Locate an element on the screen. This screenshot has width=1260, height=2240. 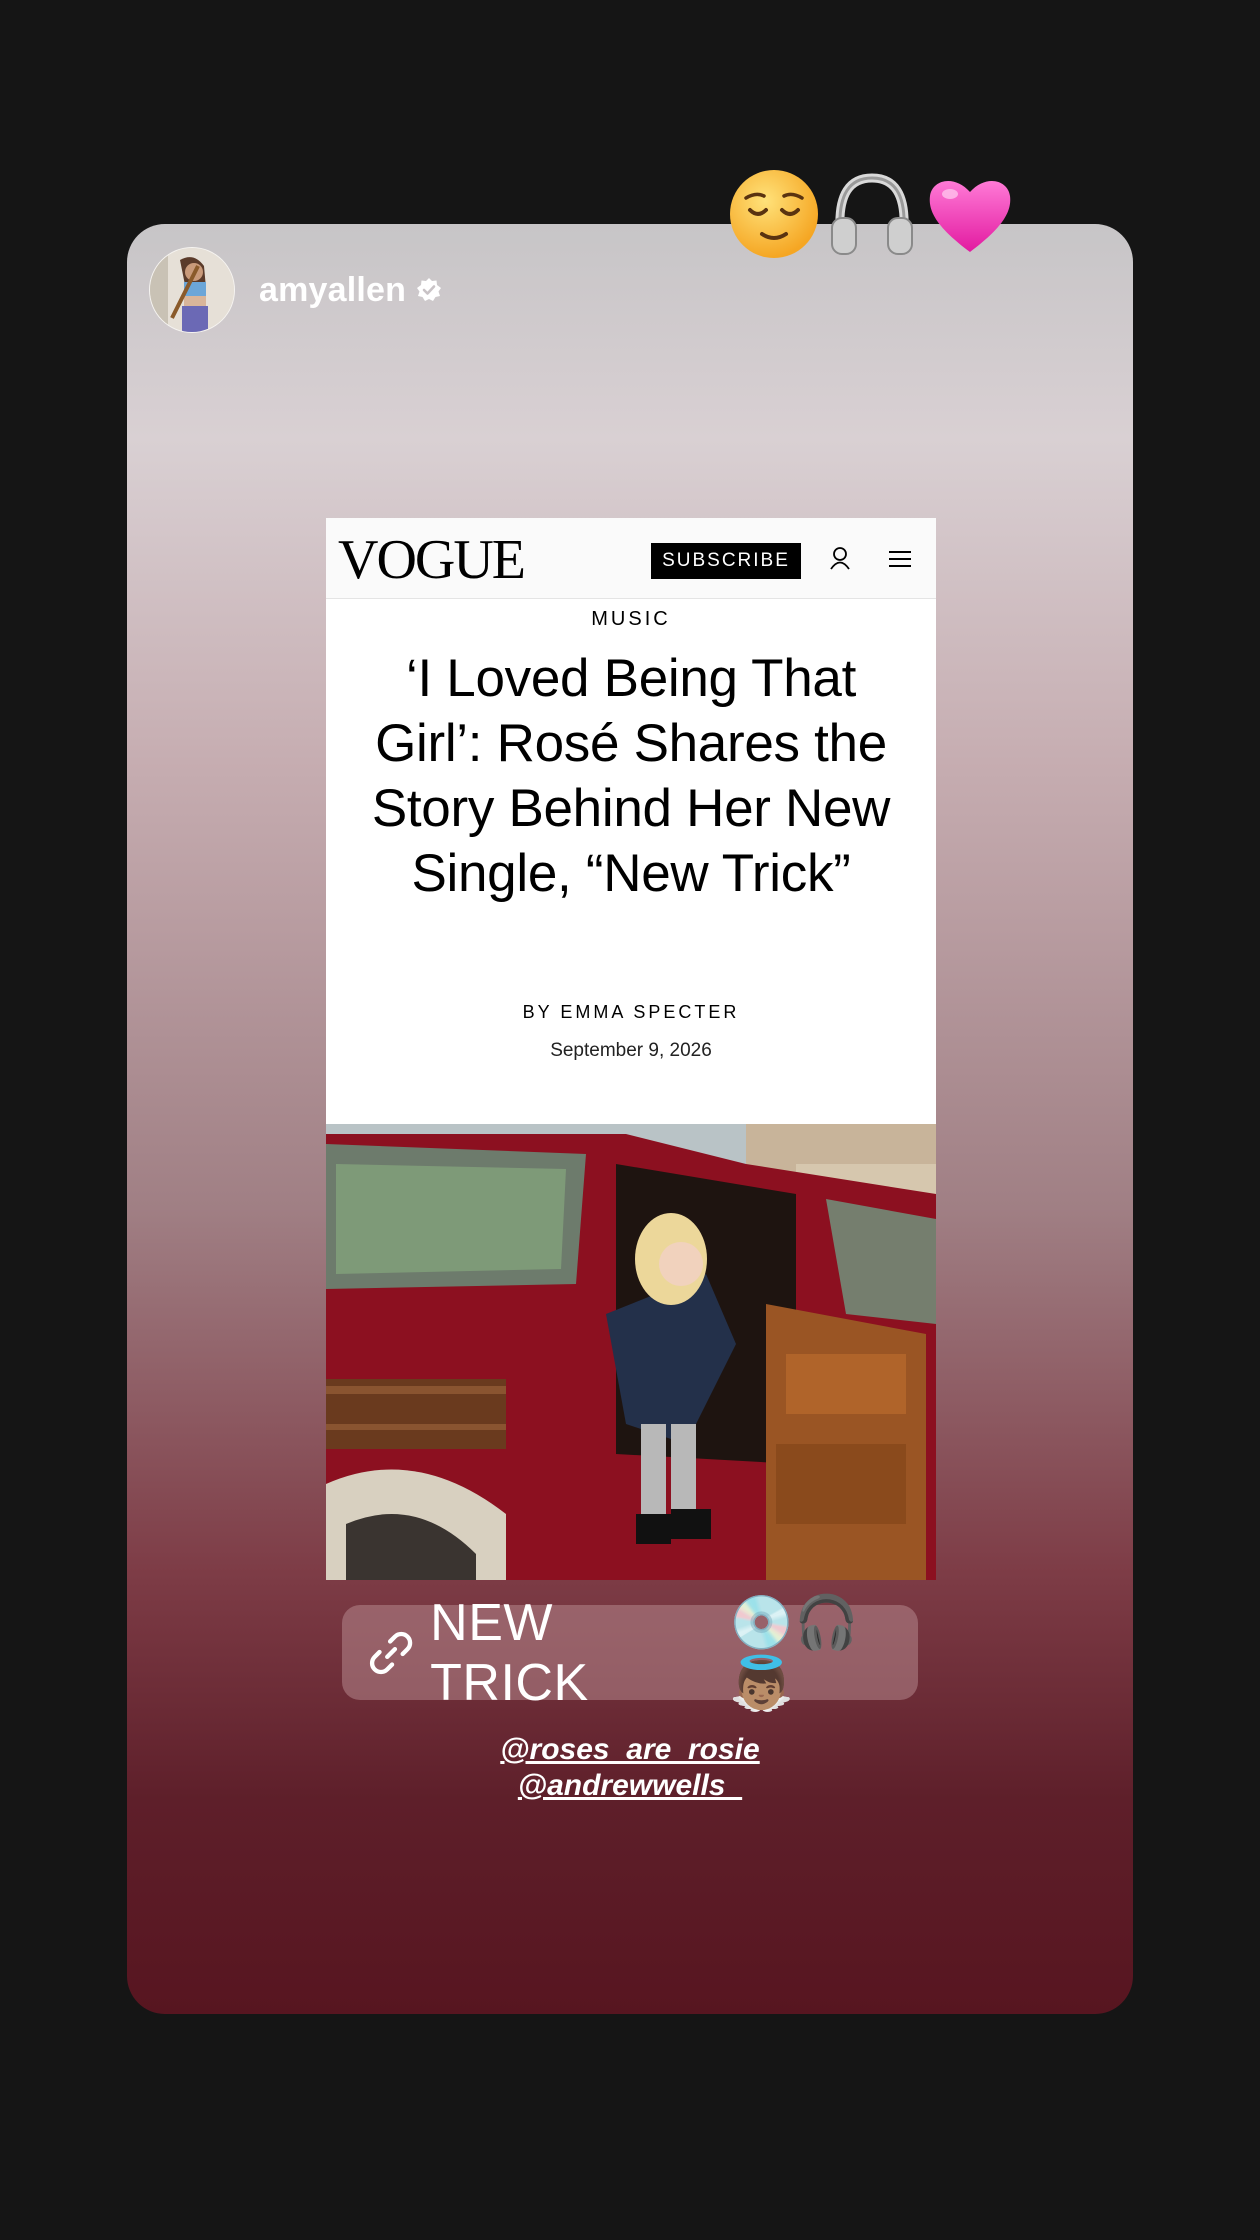
vogue-nav-bar: VOGUE SUBSCRIBE is located at coordinates (631, 558).